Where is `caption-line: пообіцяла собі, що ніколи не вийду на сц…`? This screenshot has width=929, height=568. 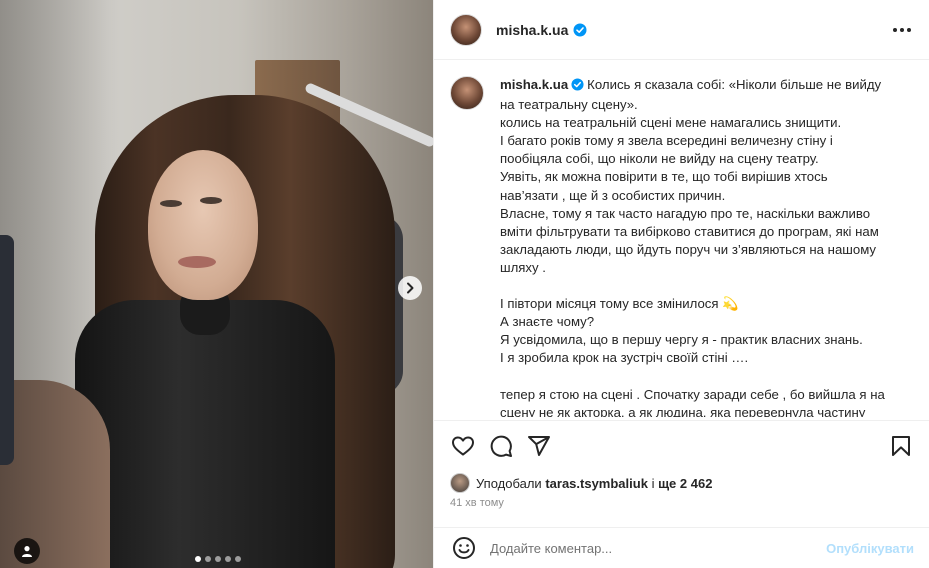 caption-line: пообіцяла собі, що ніколи не вийду на сц… is located at coordinates (659, 159).